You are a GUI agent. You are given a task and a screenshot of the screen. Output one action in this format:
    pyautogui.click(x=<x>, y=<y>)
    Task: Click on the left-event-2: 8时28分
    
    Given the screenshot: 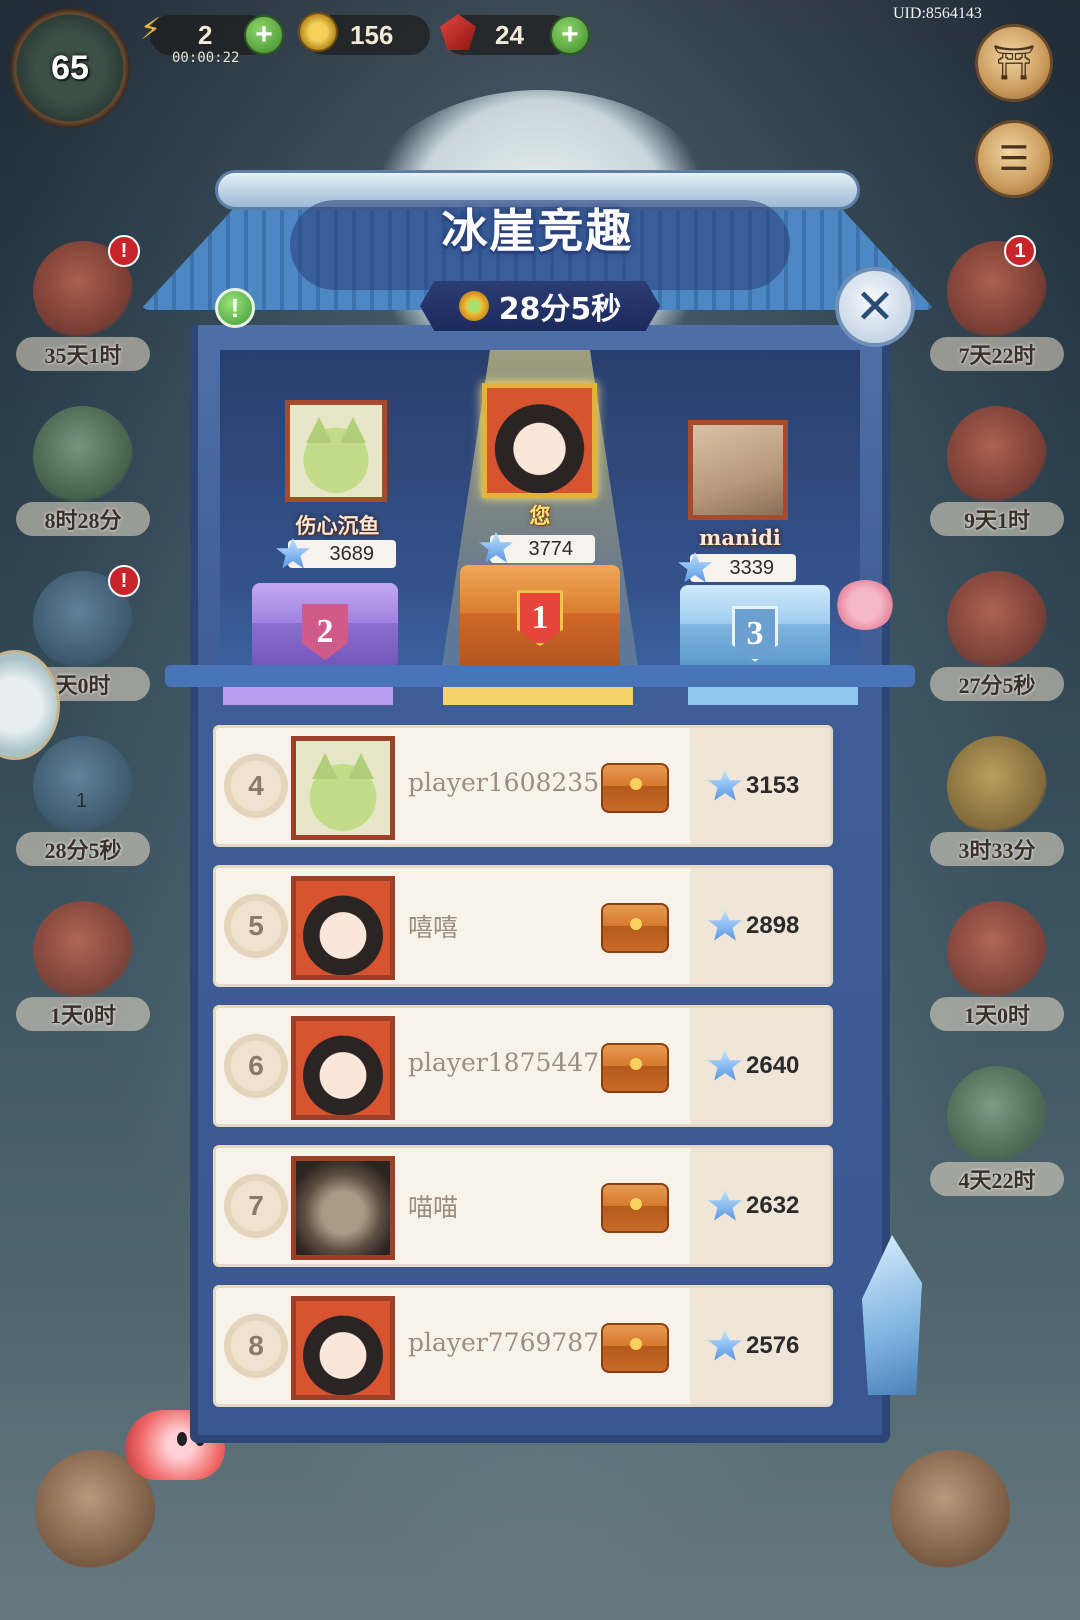 What is the action you would take?
    pyautogui.click(x=83, y=475)
    